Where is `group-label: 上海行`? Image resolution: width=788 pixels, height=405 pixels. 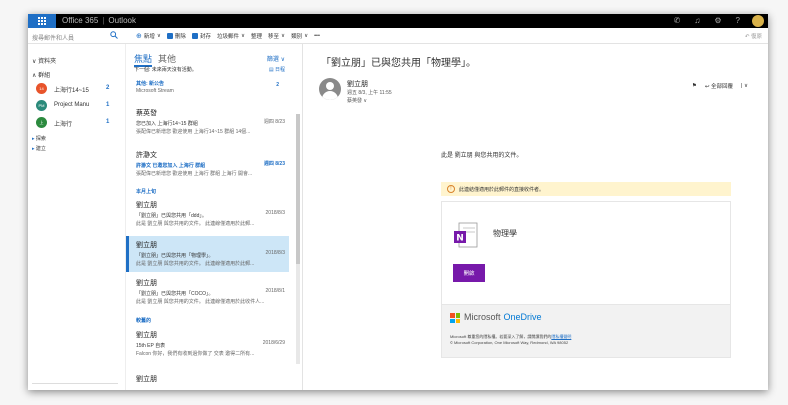 group-label: 上海行 is located at coordinates (63, 125).